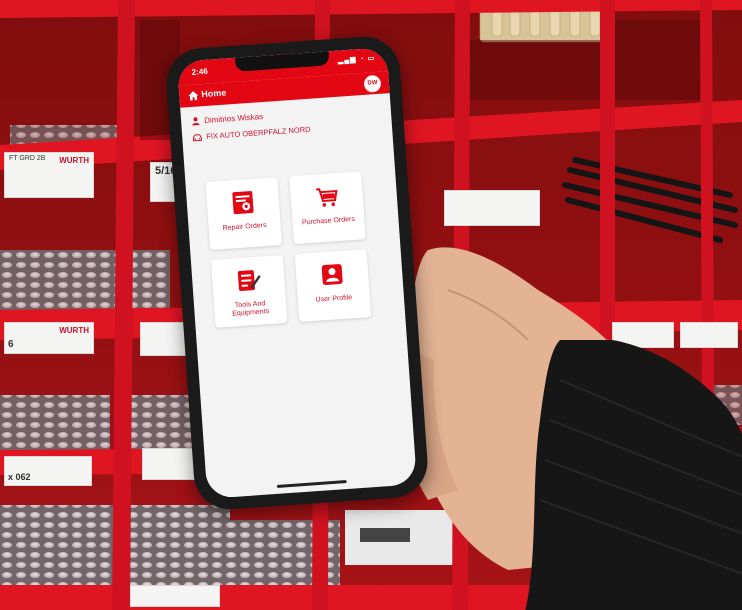 The height and width of the screenshot is (610, 742). What do you see at coordinates (258, 132) in the screenshot?
I see `company-name: FIX AUTO OBERPFALZ NORD` at bounding box center [258, 132].